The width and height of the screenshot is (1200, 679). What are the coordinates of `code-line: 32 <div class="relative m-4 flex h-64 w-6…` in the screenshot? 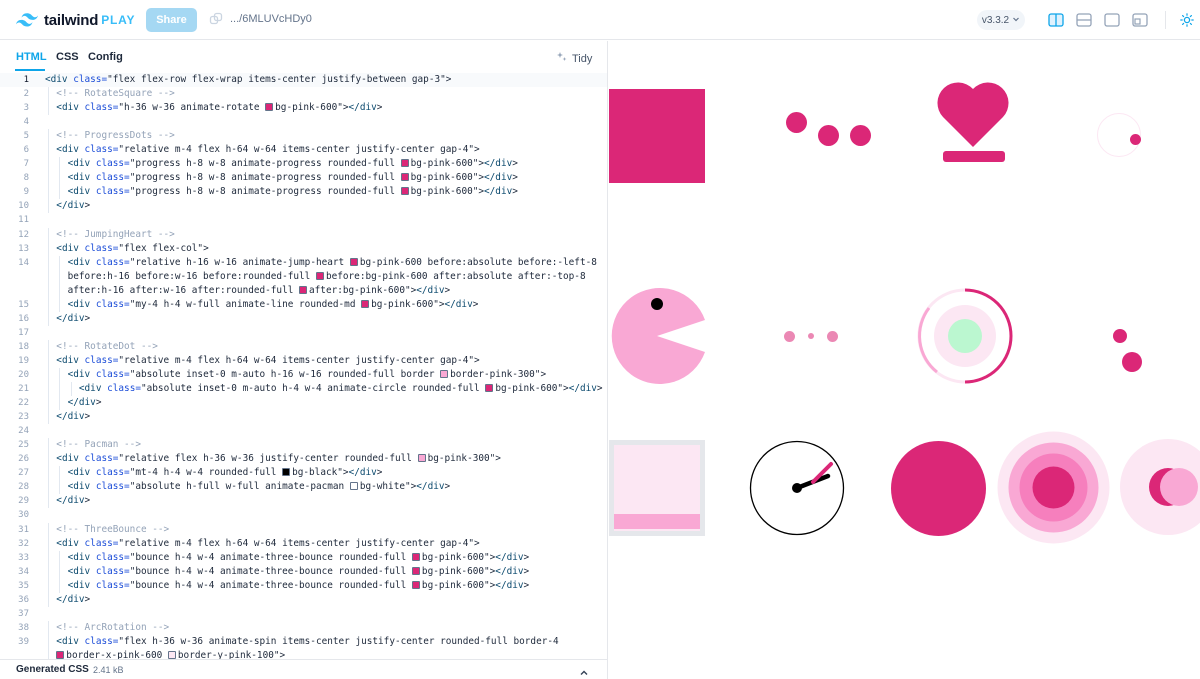 It's located at (303, 543).